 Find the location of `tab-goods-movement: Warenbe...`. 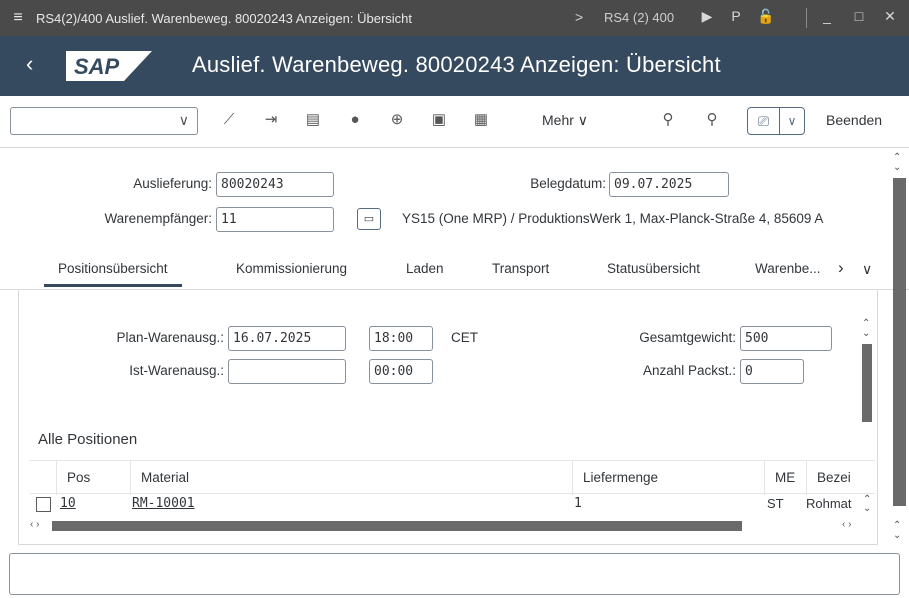

tab-goods-movement: Warenbe... is located at coordinates (788, 272).